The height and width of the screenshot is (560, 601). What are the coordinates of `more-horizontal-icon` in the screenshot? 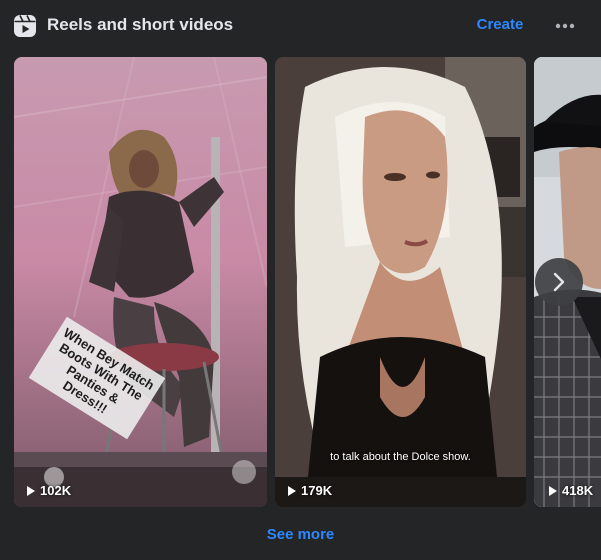 It's located at (565, 26).